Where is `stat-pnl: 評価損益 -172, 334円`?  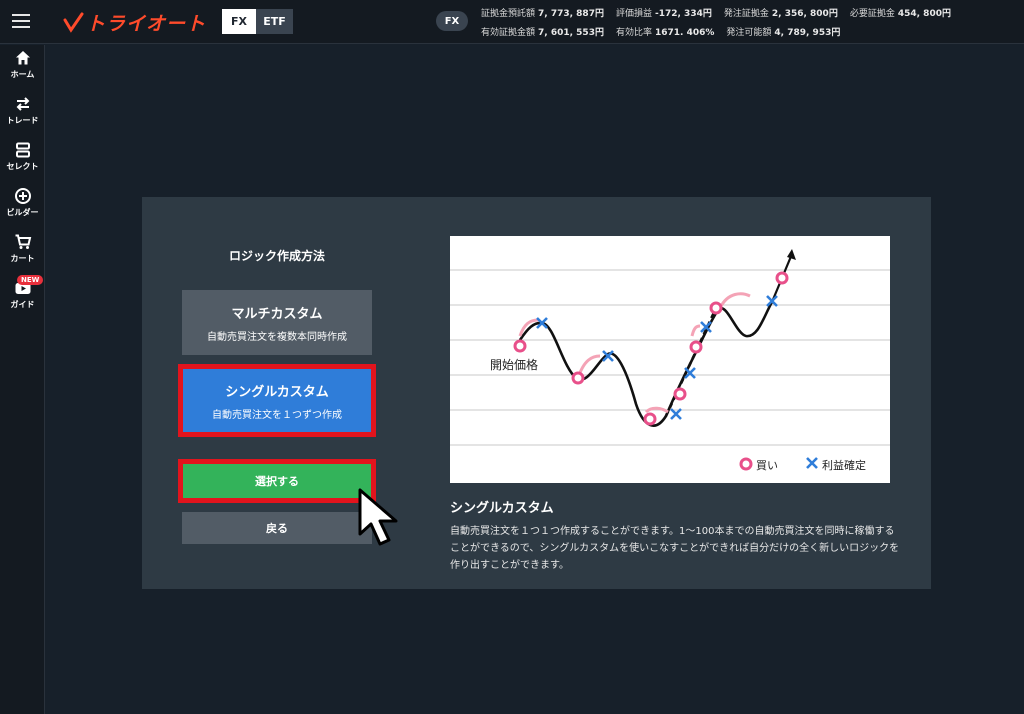 stat-pnl: 評価損益 -172, 334円 is located at coordinates (663, 14).